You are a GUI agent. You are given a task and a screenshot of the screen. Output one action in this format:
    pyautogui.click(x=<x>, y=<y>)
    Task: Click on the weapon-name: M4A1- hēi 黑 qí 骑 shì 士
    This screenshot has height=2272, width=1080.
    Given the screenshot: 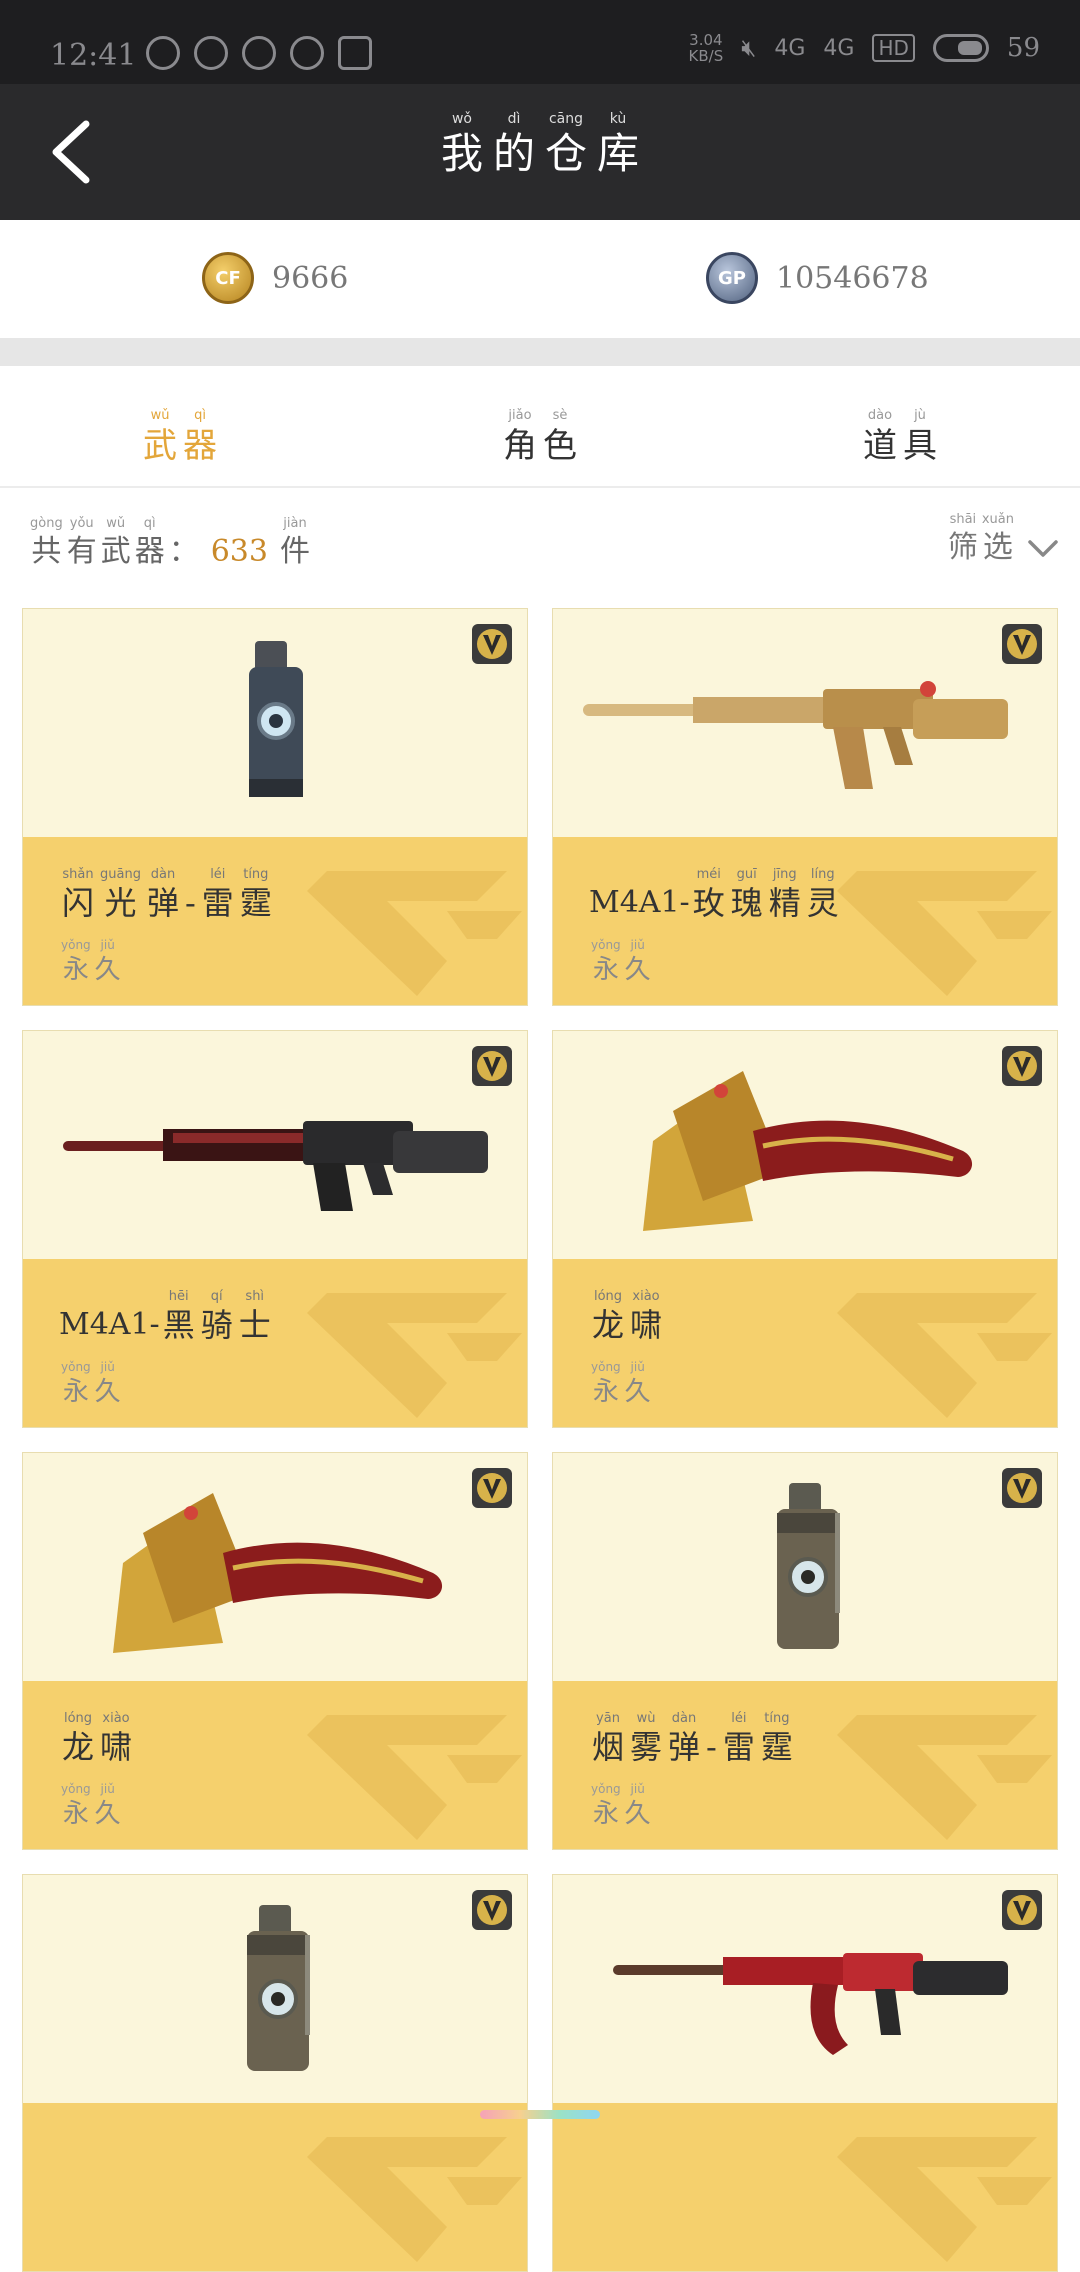 What is the action you would take?
    pyautogui.click(x=166, y=1317)
    